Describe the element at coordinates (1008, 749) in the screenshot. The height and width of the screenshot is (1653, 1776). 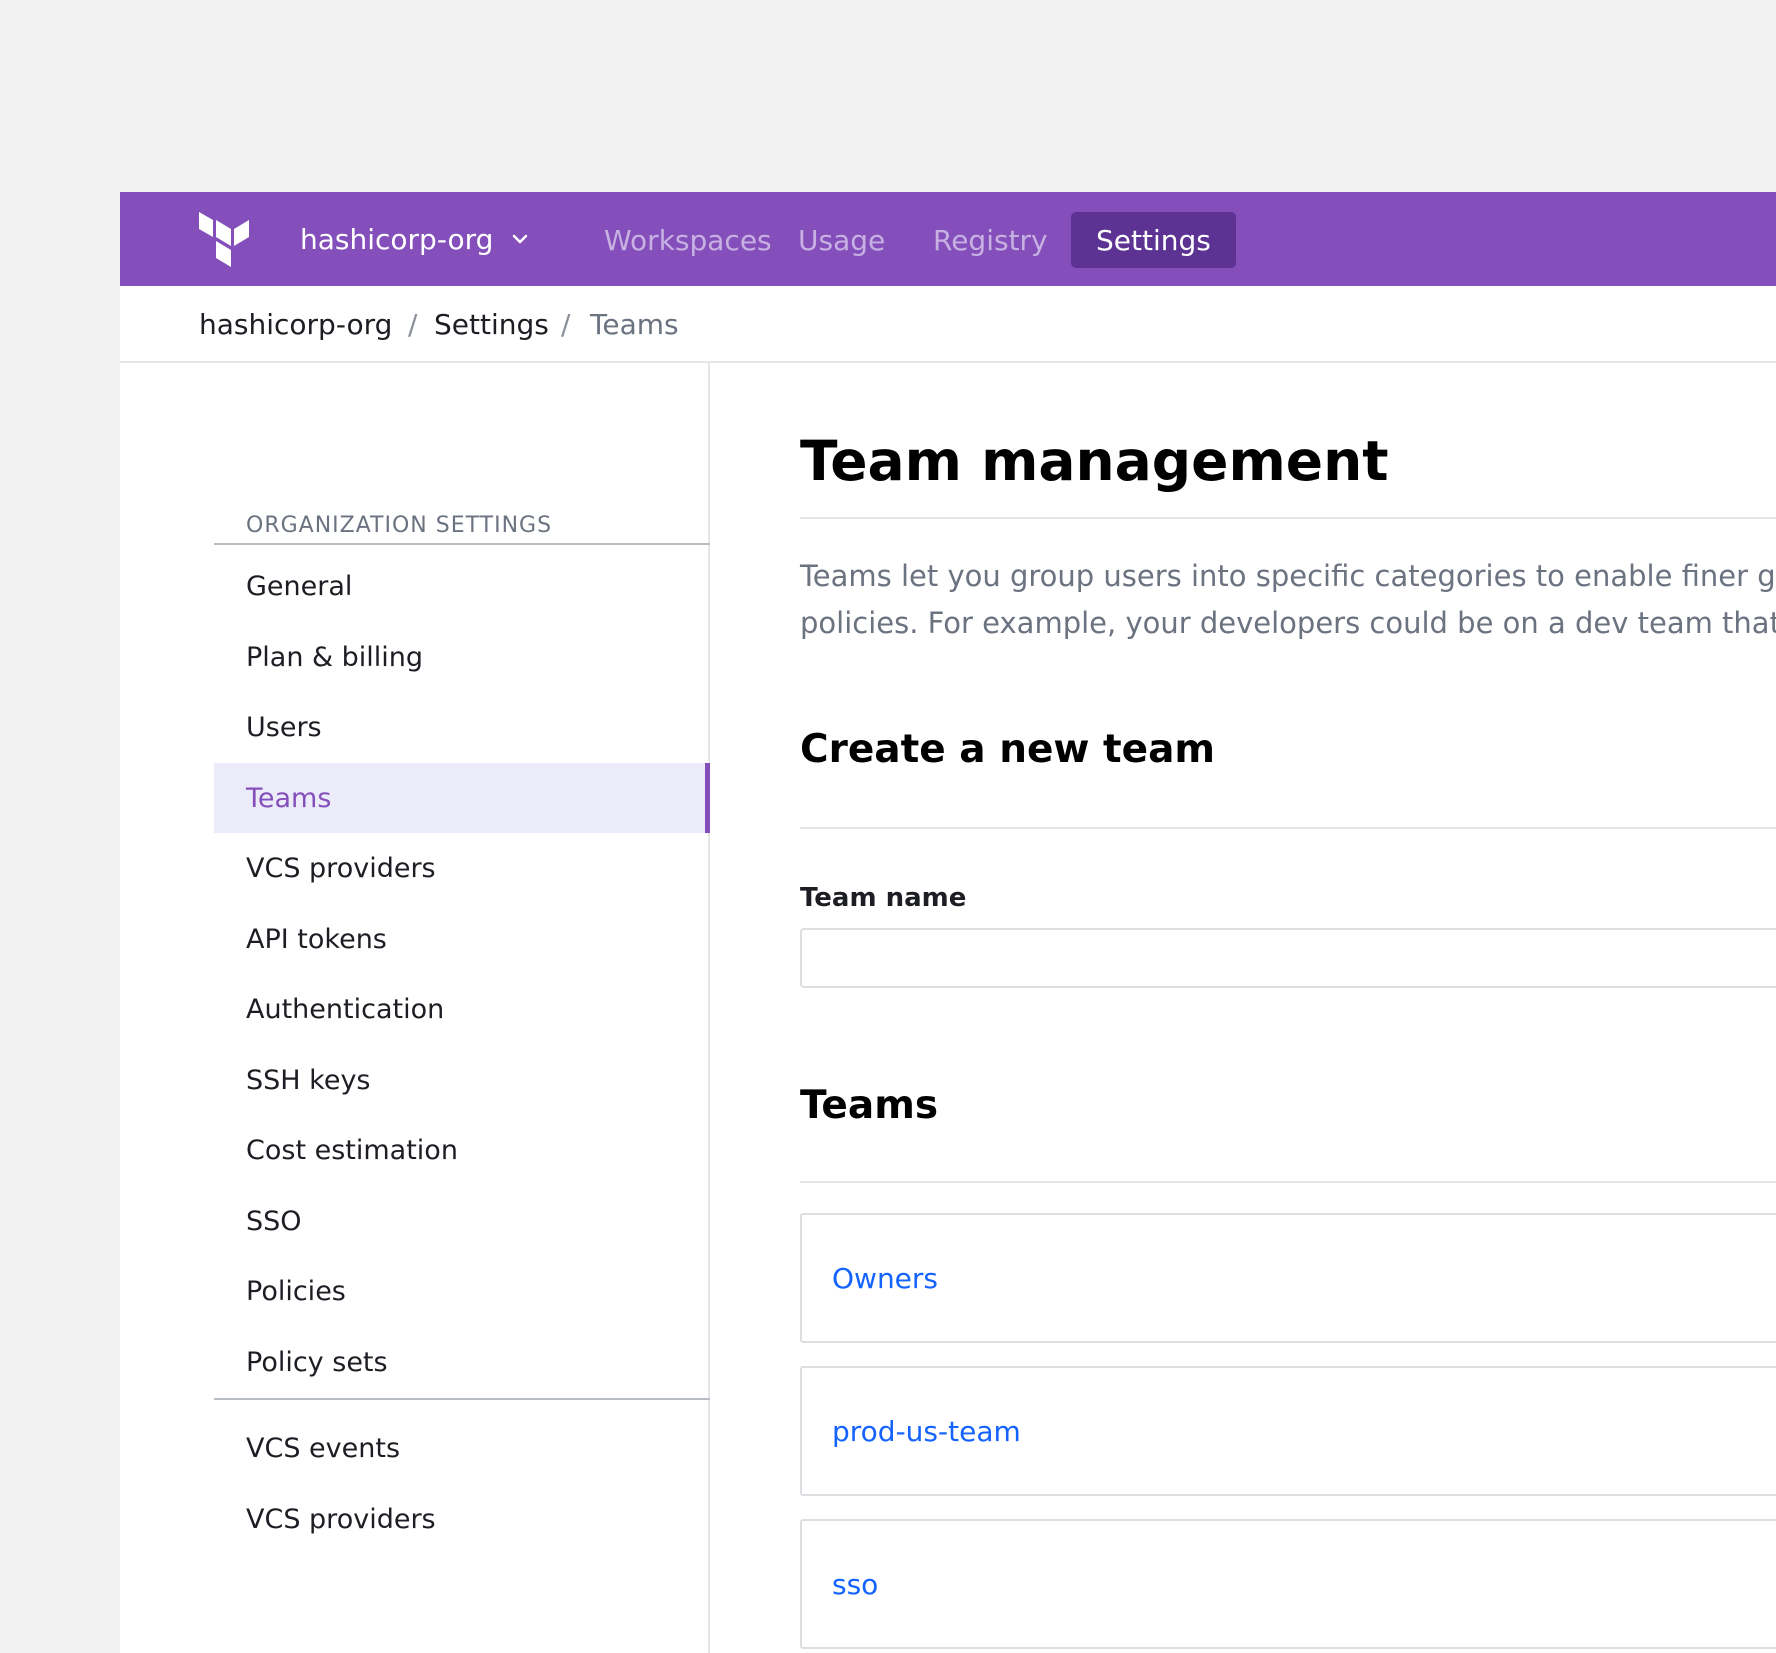
I see `create-team-heading: Create a new team` at that location.